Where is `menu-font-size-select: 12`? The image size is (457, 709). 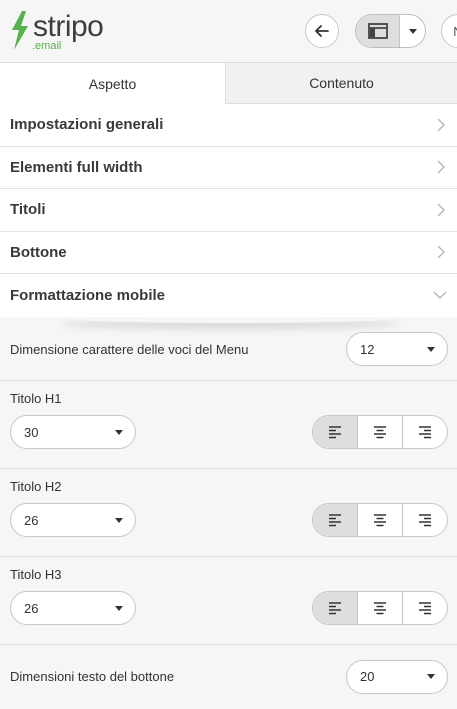 menu-font-size-select: 12 is located at coordinates (397, 349).